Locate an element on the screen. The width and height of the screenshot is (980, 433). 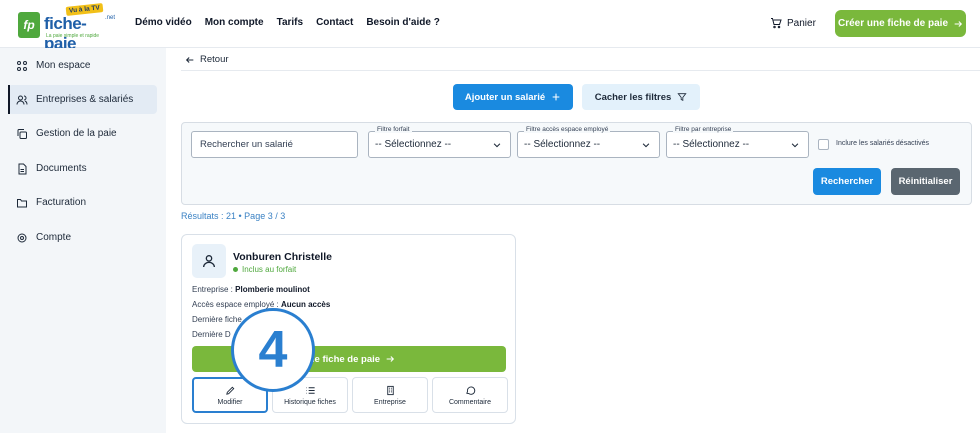
company-info: Entreprise : Plomberie moulinot is located at coordinates (251, 289).